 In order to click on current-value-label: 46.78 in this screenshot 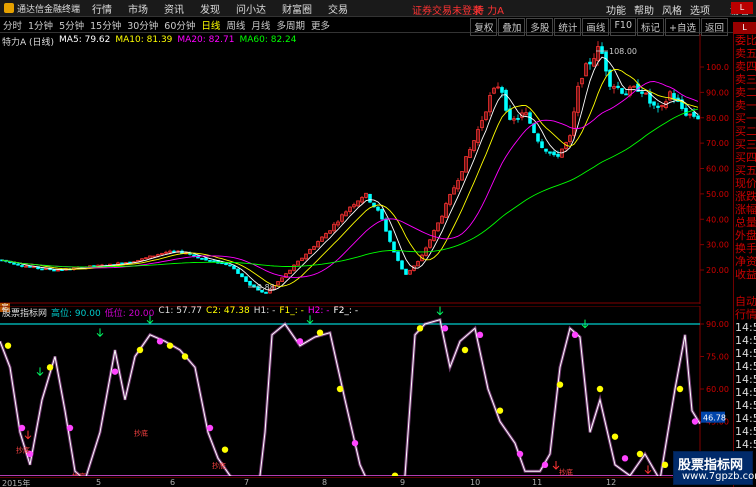, I will do `click(714, 418)`.